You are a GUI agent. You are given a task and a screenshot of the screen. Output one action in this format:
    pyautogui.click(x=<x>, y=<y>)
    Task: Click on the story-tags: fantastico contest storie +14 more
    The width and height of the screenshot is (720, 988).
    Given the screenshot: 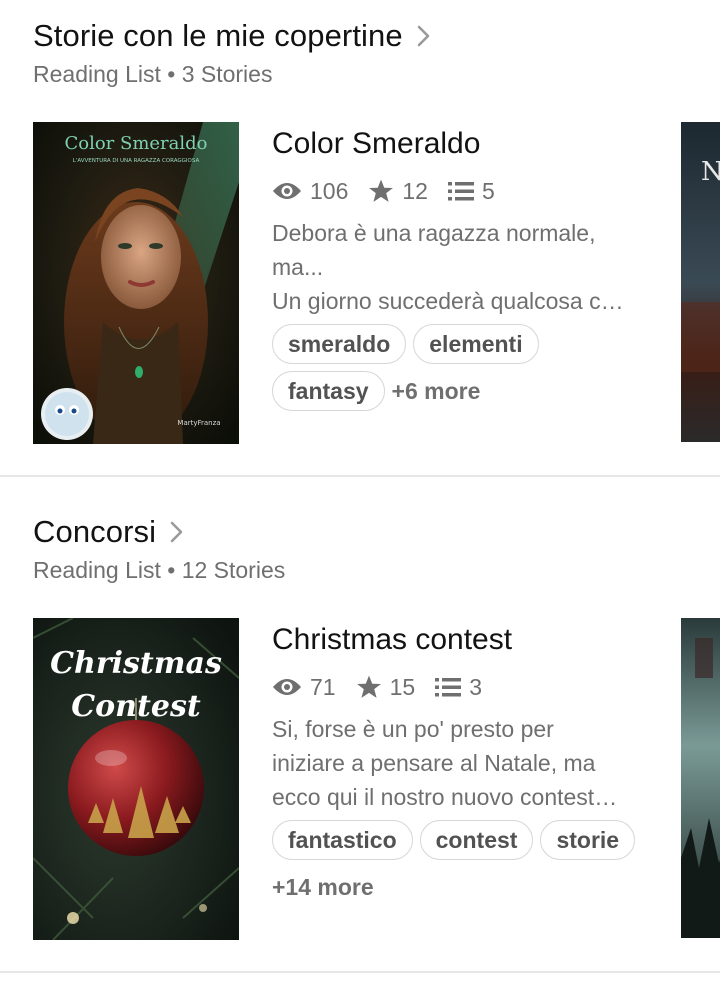 What is the action you would take?
    pyautogui.click(x=462, y=863)
    